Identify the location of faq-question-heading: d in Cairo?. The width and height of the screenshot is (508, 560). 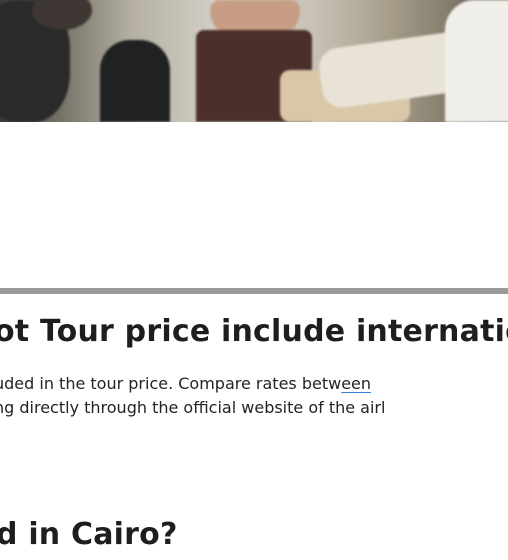
(89, 534).